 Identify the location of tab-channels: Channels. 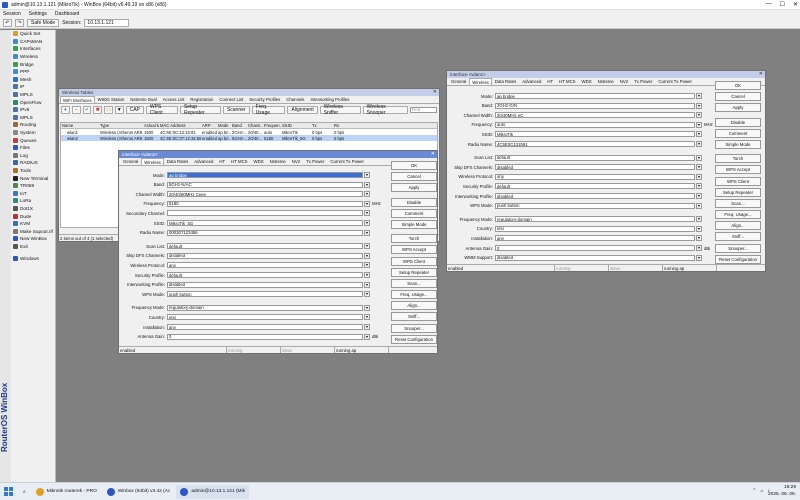
(295, 99).